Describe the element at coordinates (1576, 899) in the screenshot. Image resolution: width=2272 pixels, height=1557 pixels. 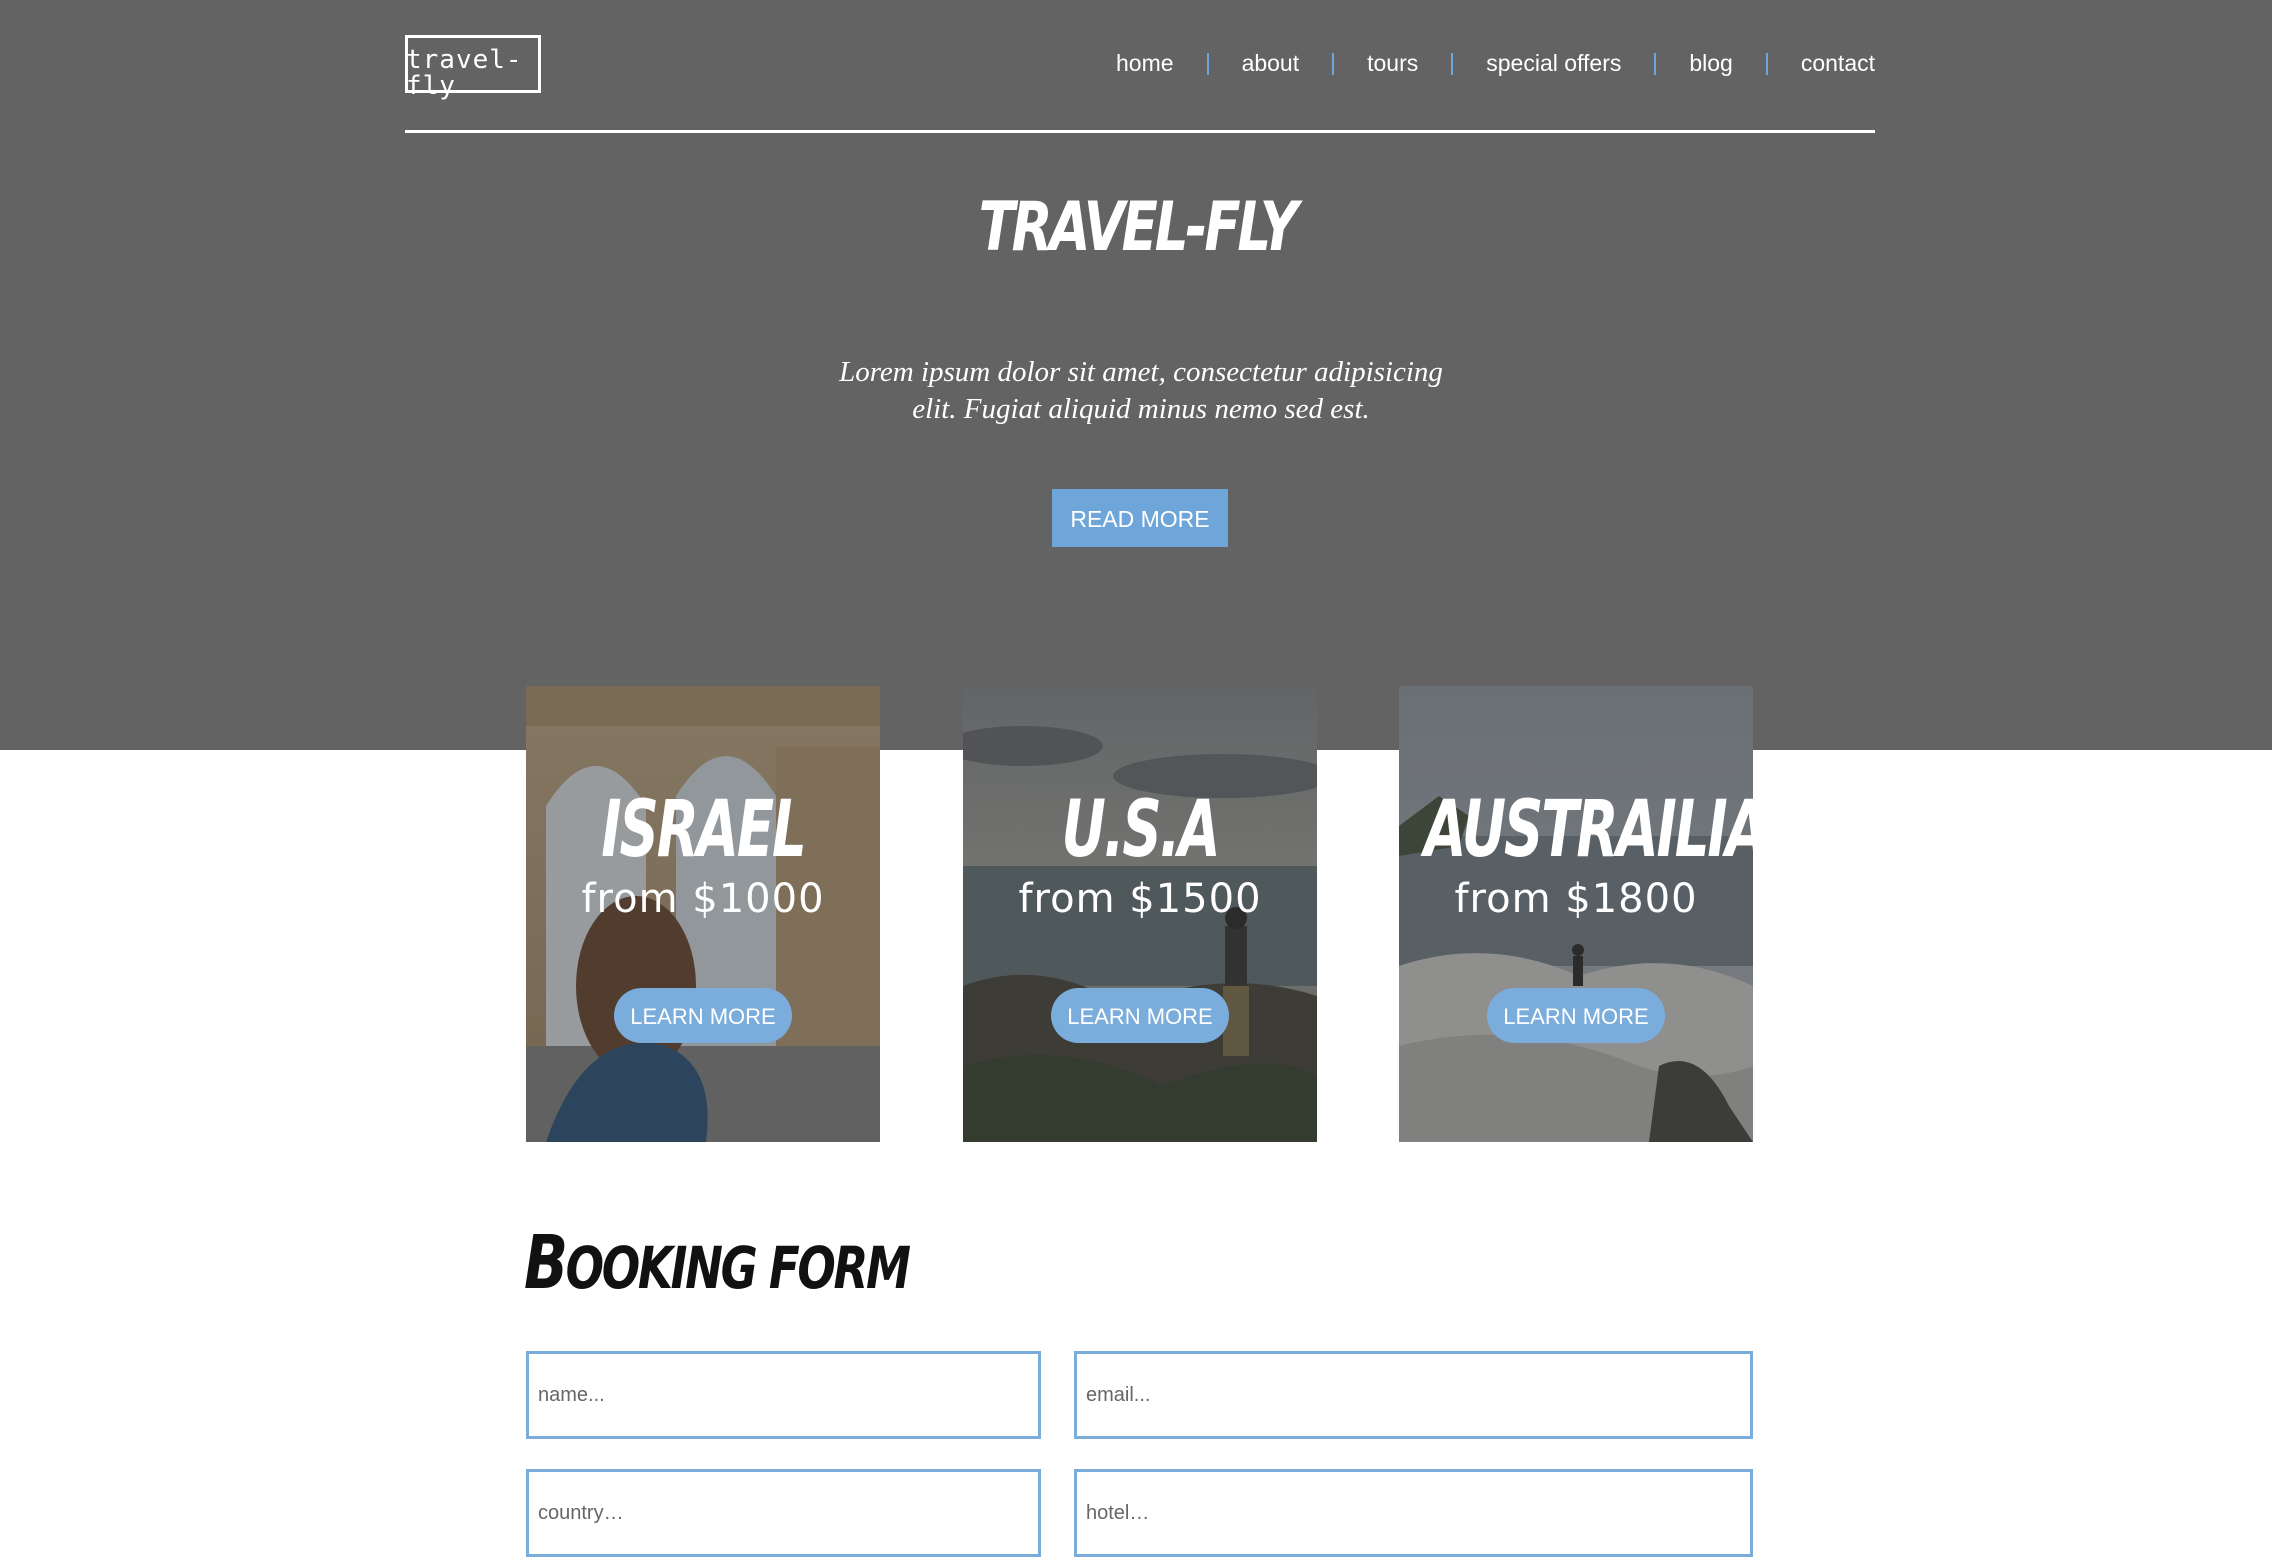
I see `card-price: from $1800` at that location.